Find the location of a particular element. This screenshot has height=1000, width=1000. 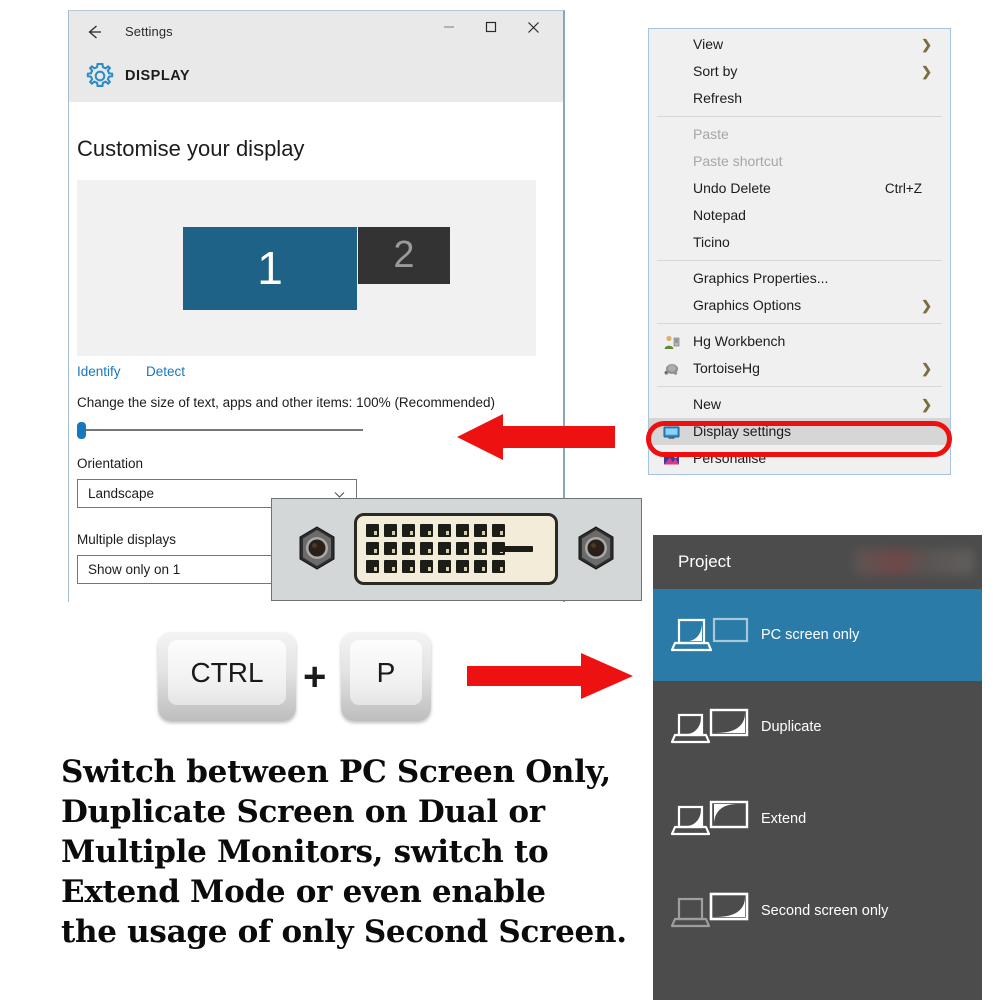

dvi-port-body is located at coordinates (456, 549).